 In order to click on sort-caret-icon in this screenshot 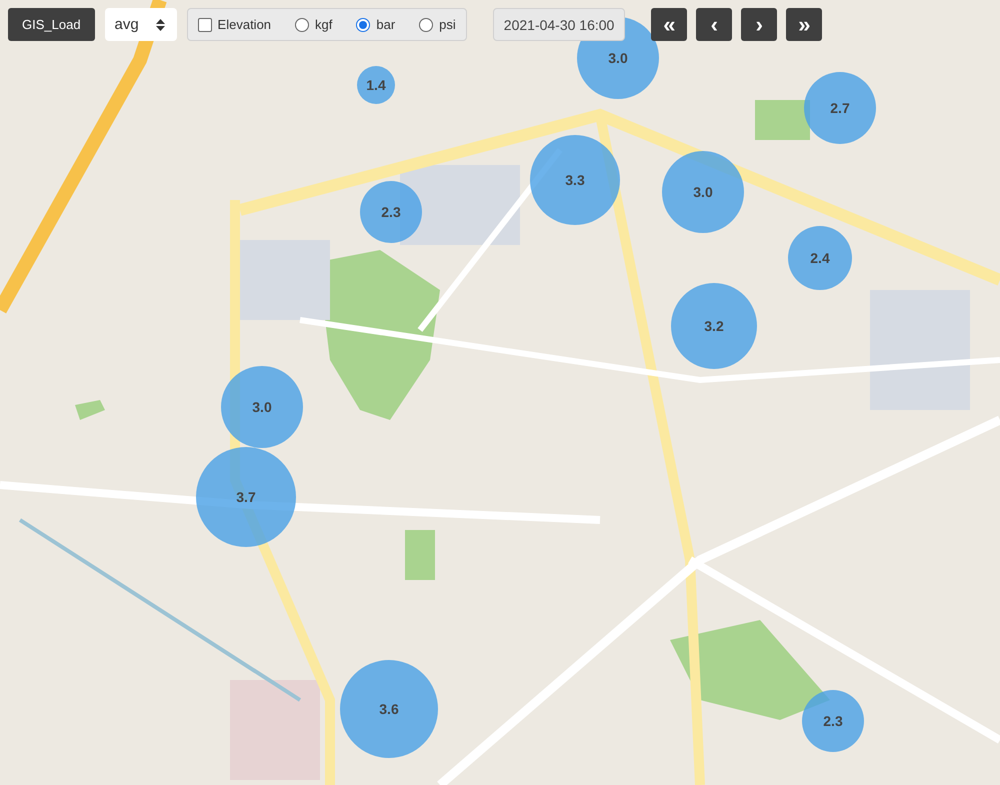, I will do `click(160, 24)`.